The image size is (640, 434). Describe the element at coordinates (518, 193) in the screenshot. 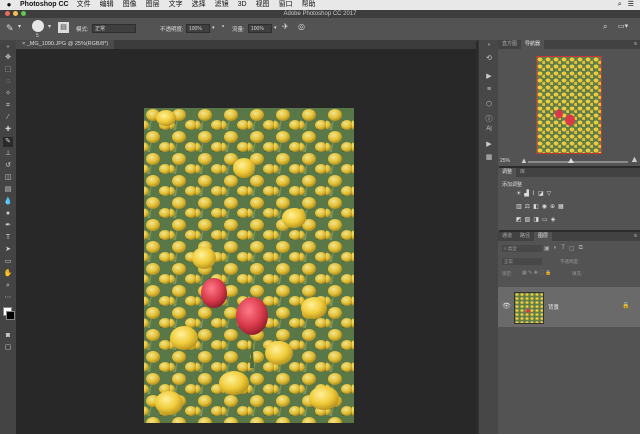

I see `brightness-icon: ☀` at that location.